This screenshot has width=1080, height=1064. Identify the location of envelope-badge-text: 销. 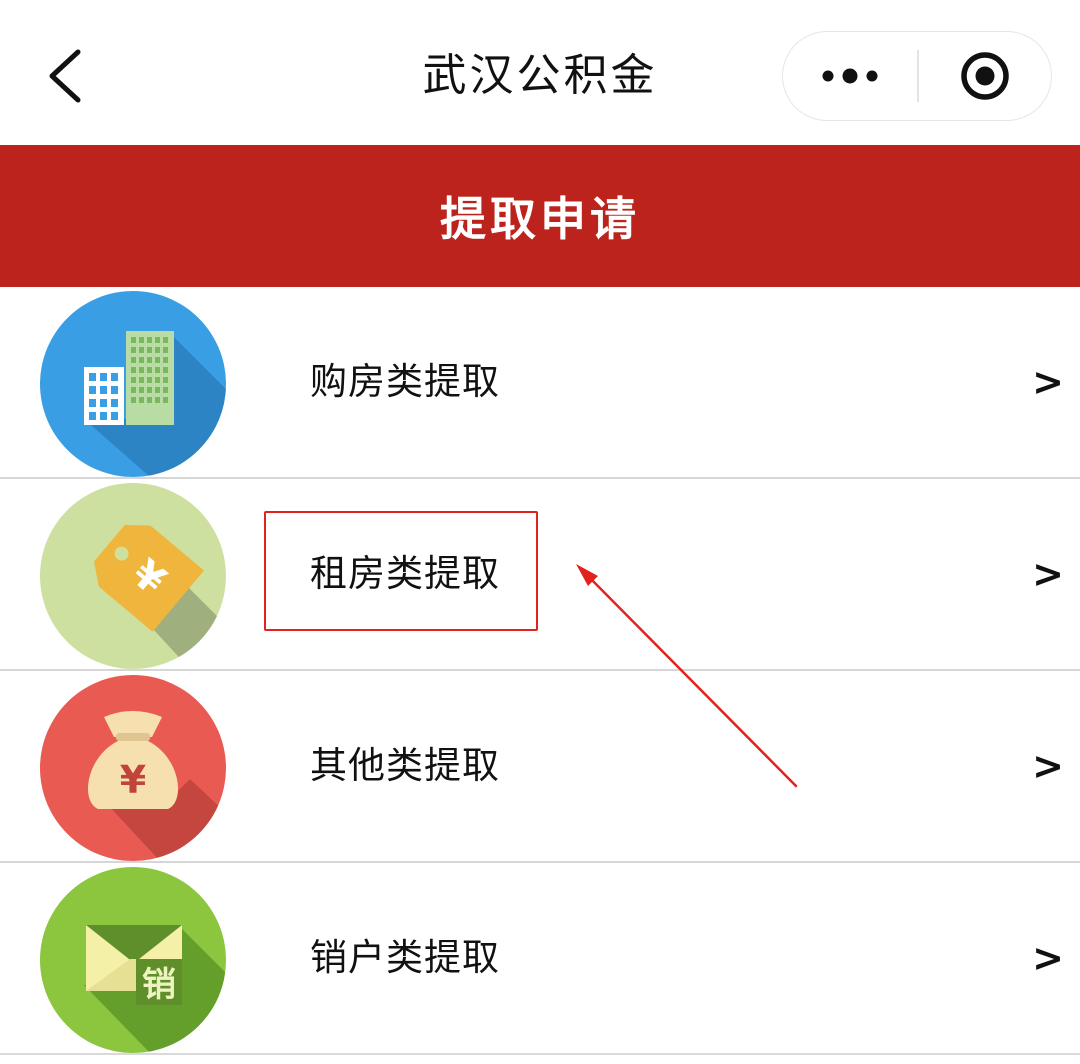
(159, 985).